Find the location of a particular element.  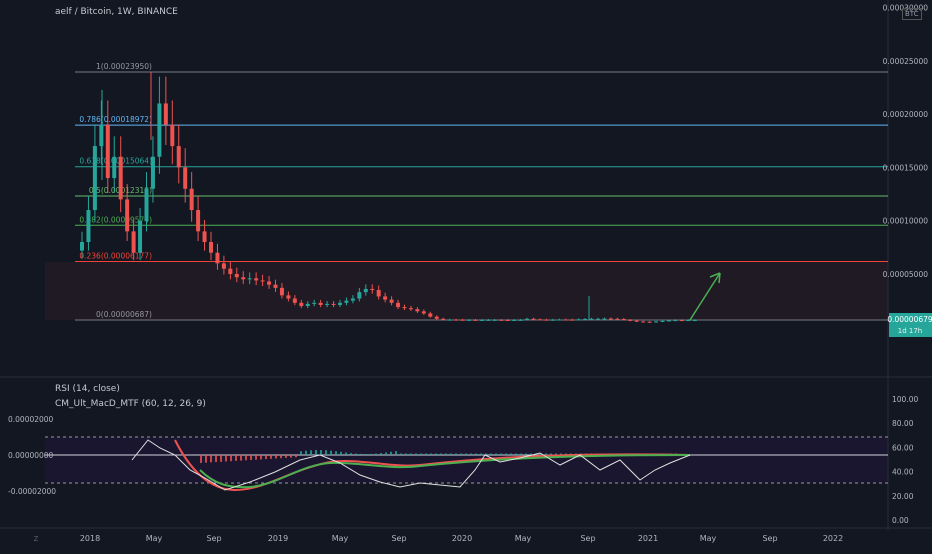

countdown-label: 1d 17h is located at coordinates (910, 331).